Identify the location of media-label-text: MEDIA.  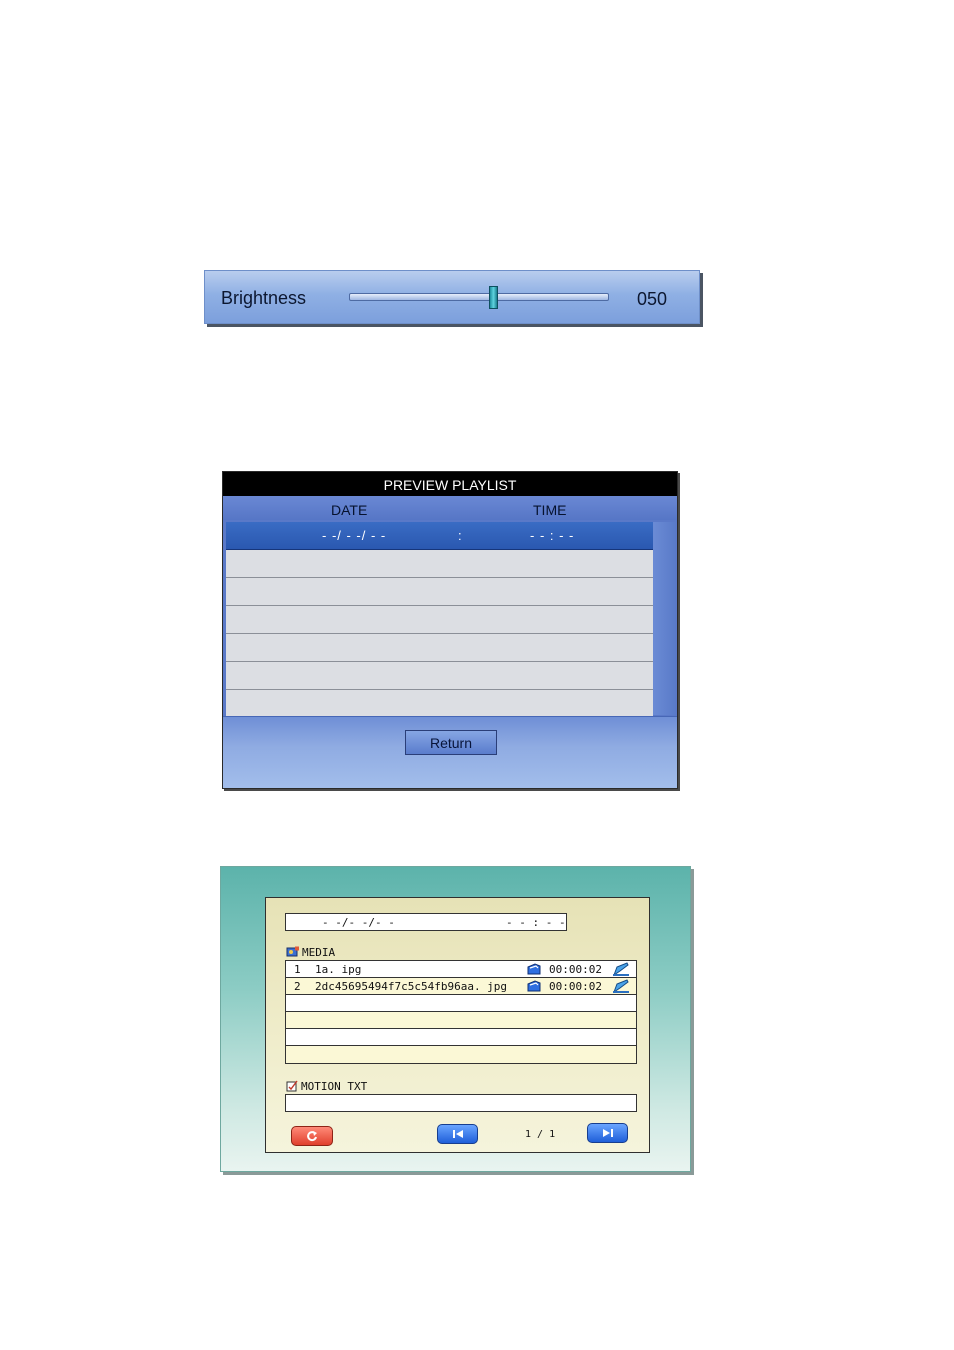
(319, 952).